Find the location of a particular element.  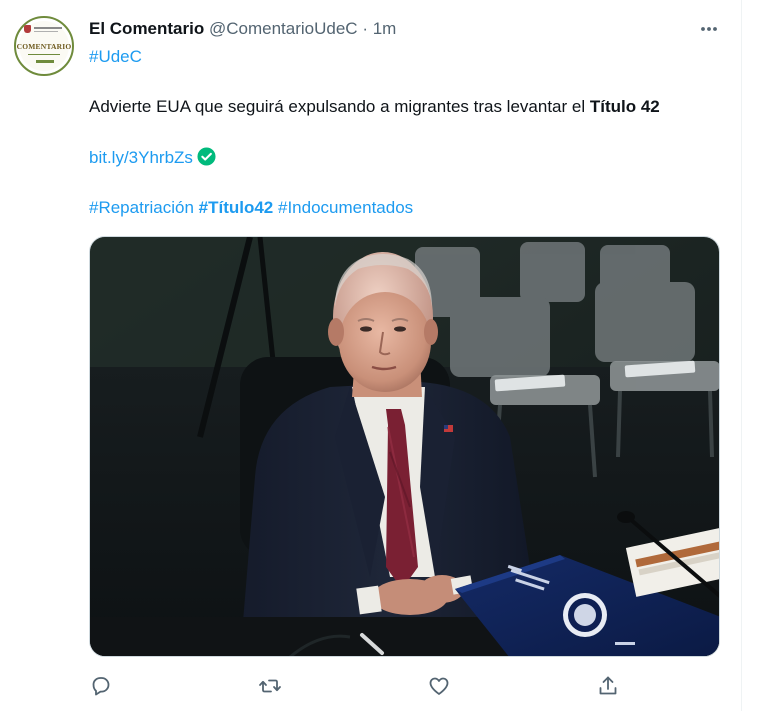

tweet-hashtags: #Repatriación #Título42 #Indocumentados is located at coordinates (251, 208).